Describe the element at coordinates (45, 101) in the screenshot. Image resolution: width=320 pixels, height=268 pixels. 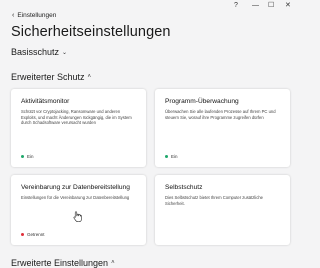
I see `card-title: Aktivitätsmonitor` at that location.